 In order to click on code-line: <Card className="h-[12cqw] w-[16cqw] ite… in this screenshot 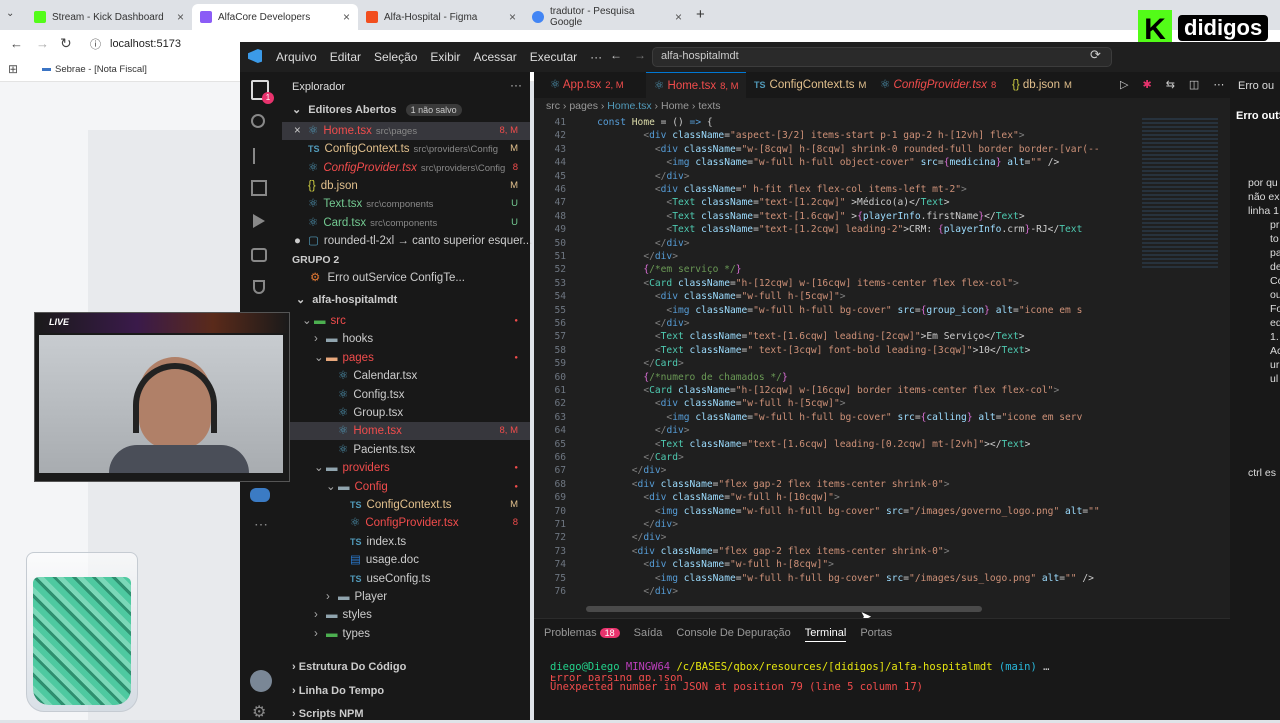, I will do `click(796, 283)`.